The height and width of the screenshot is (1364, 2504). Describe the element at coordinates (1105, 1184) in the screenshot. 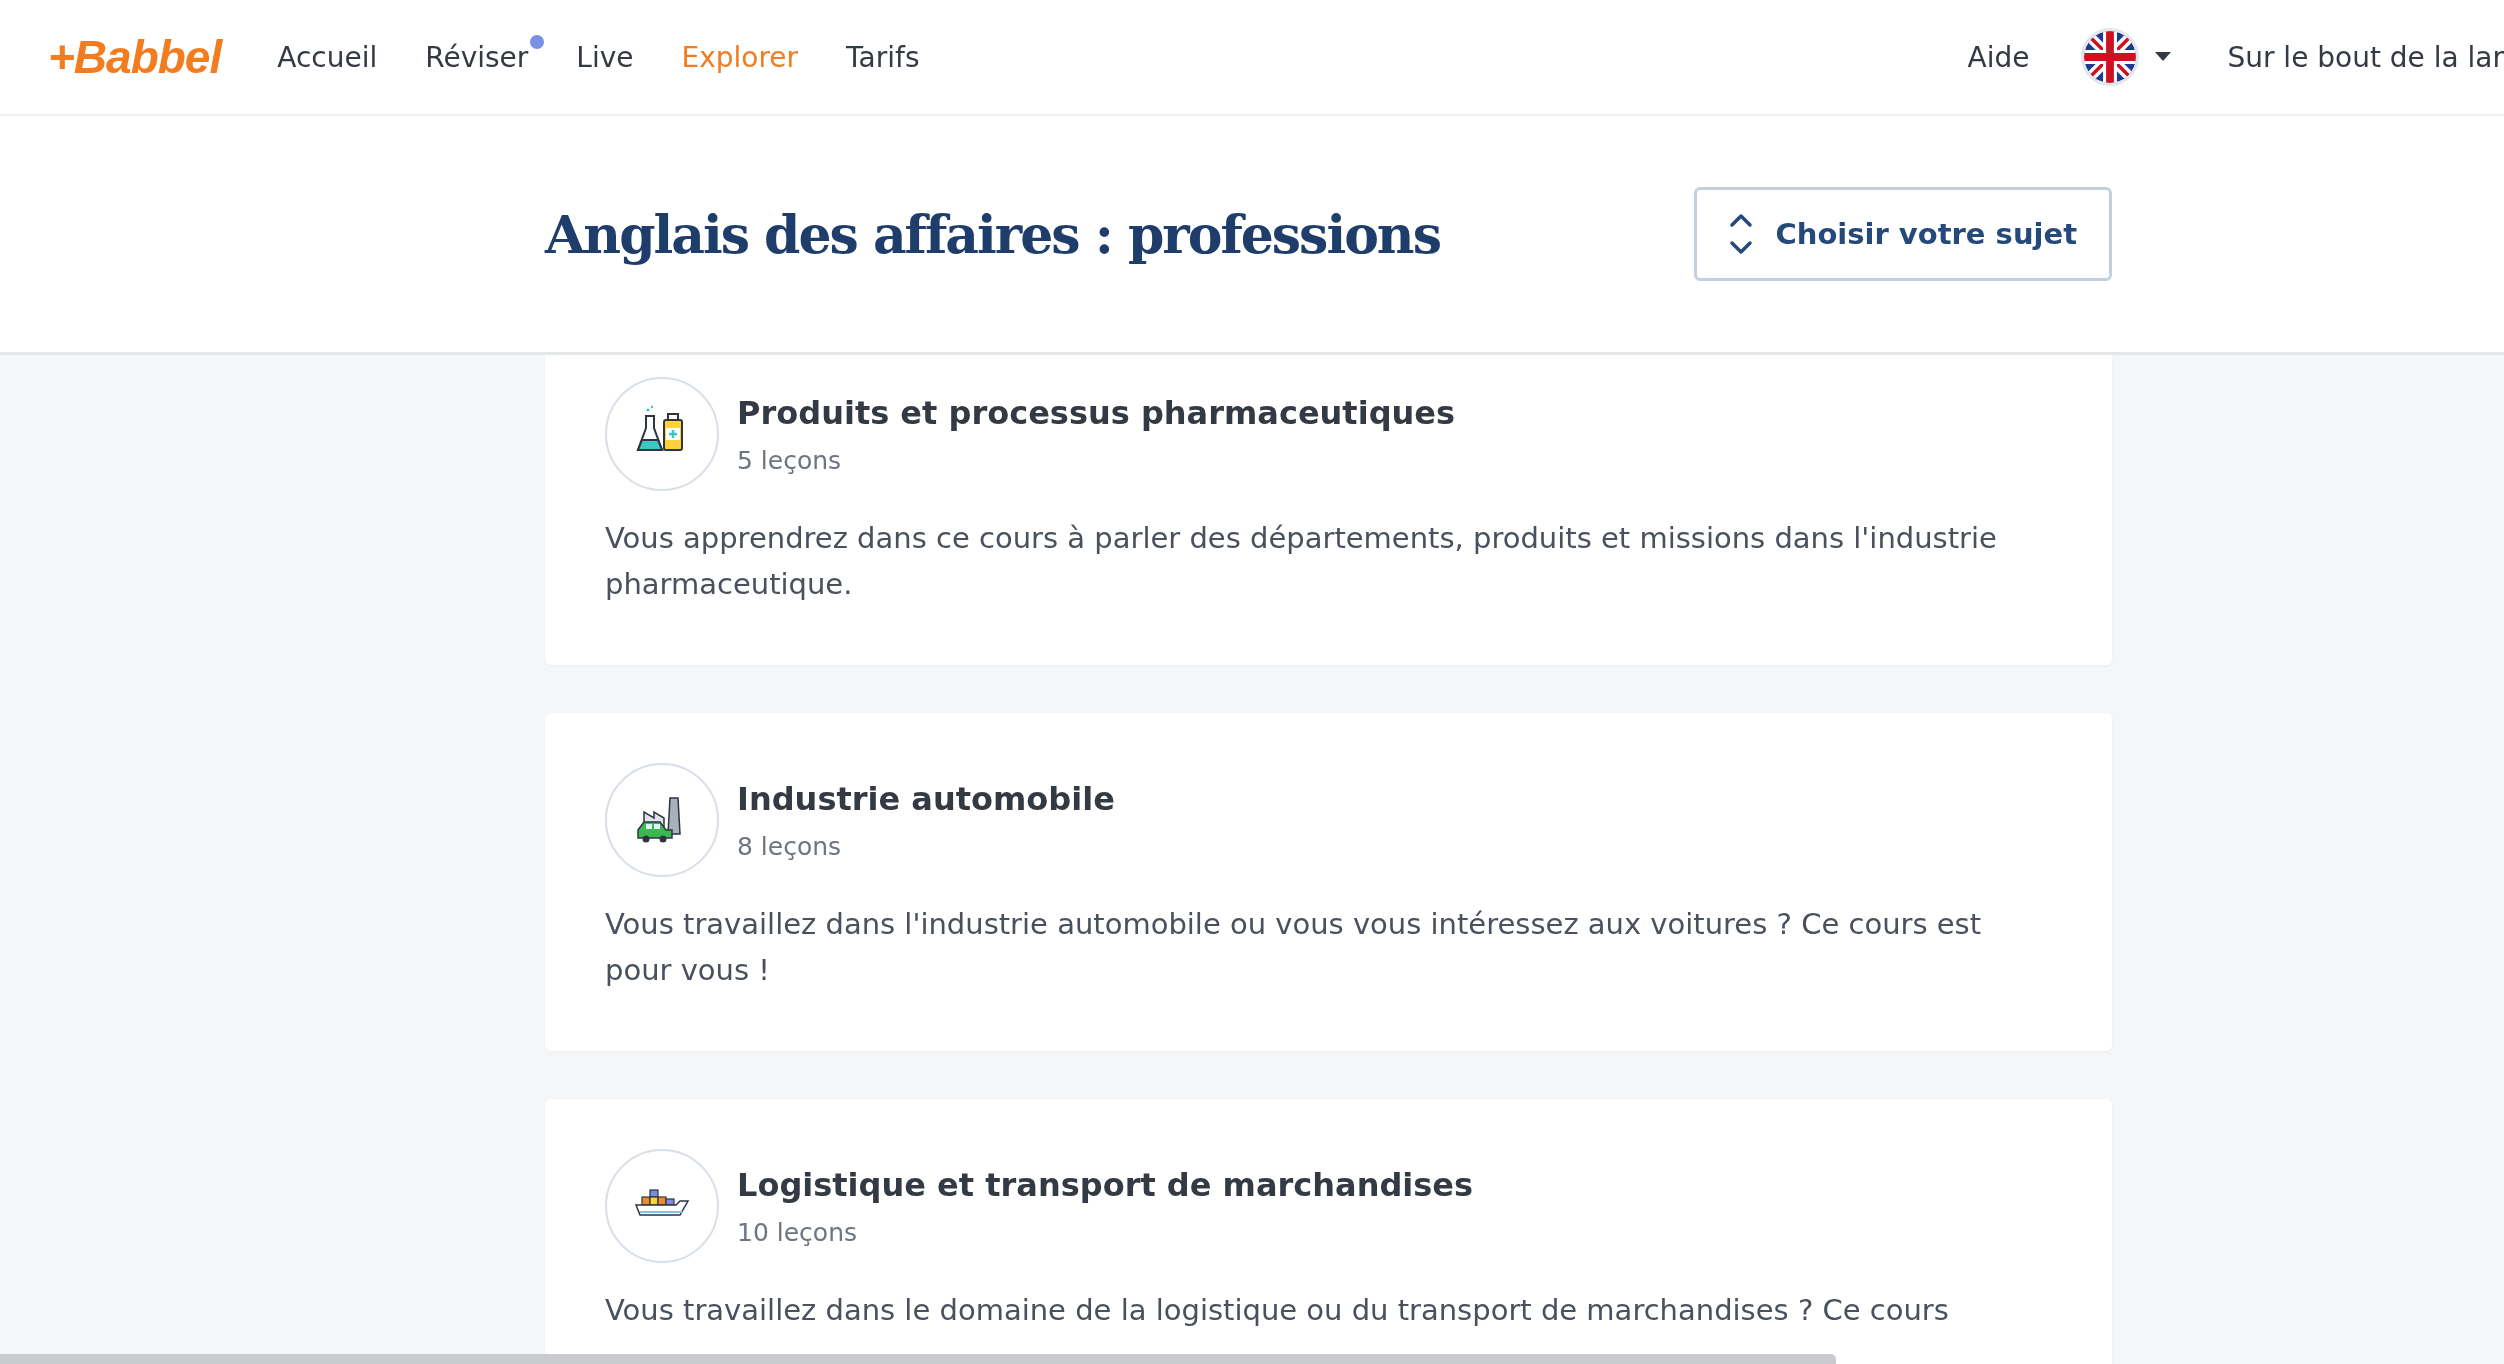

I see `course-title: Logistique et transport de marchandises` at that location.